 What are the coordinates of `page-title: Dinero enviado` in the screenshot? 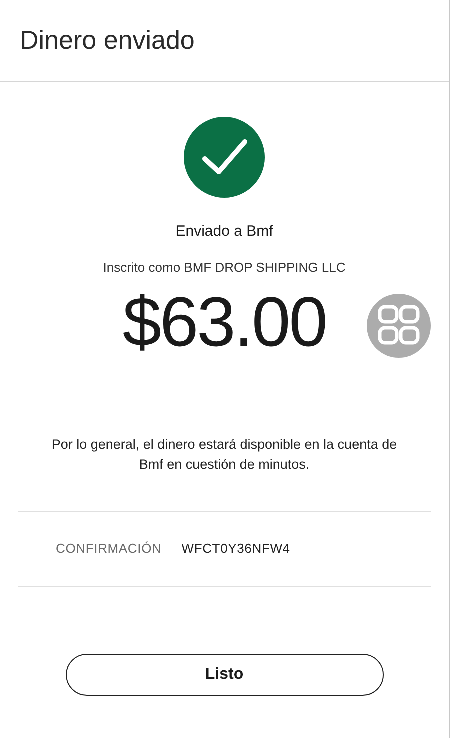 It's located at (107, 40).